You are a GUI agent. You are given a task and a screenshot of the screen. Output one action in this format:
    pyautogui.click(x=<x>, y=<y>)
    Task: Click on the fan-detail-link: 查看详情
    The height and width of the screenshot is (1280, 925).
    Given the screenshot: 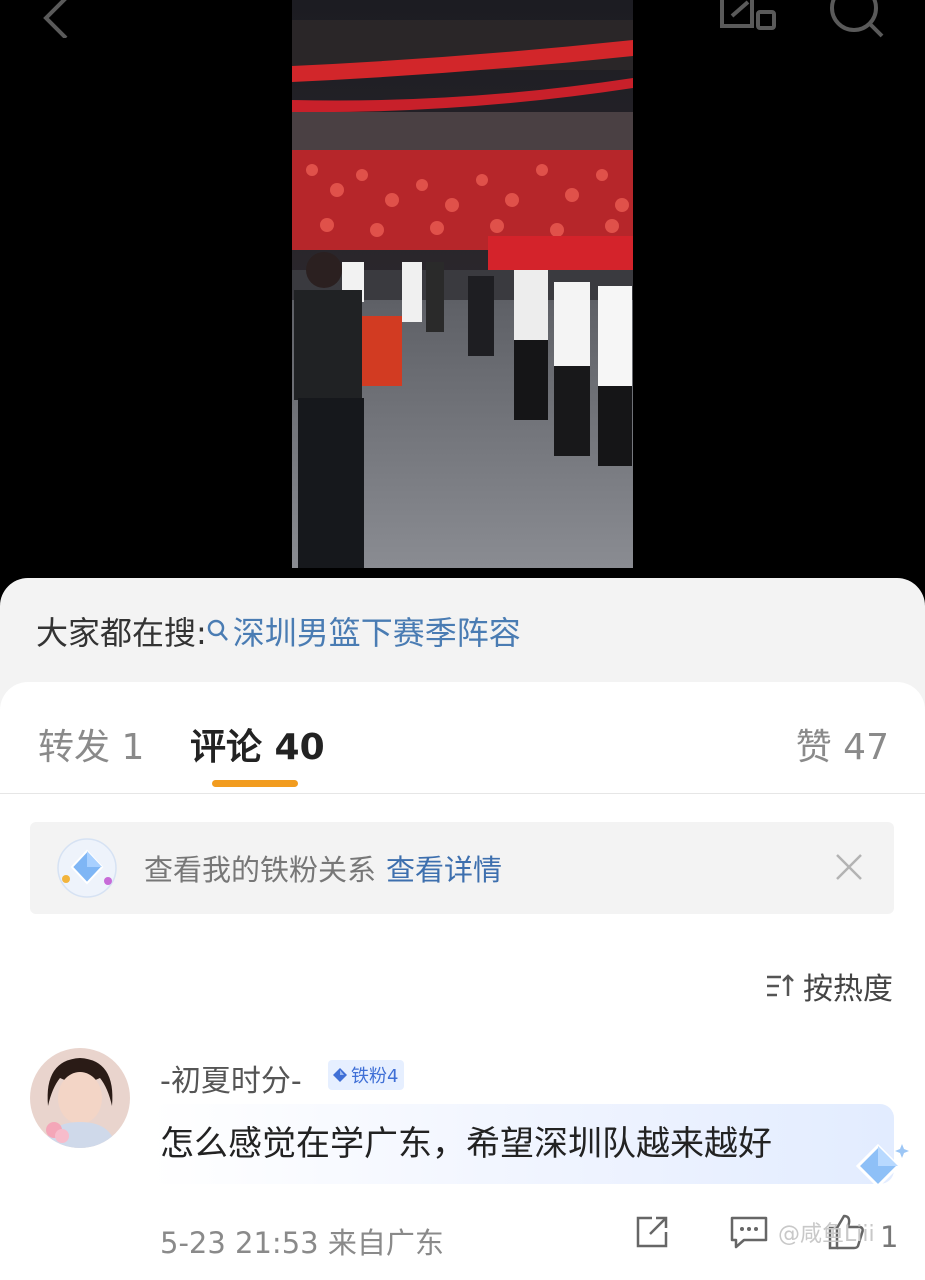 What is the action you would take?
    pyautogui.click(x=444, y=868)
    